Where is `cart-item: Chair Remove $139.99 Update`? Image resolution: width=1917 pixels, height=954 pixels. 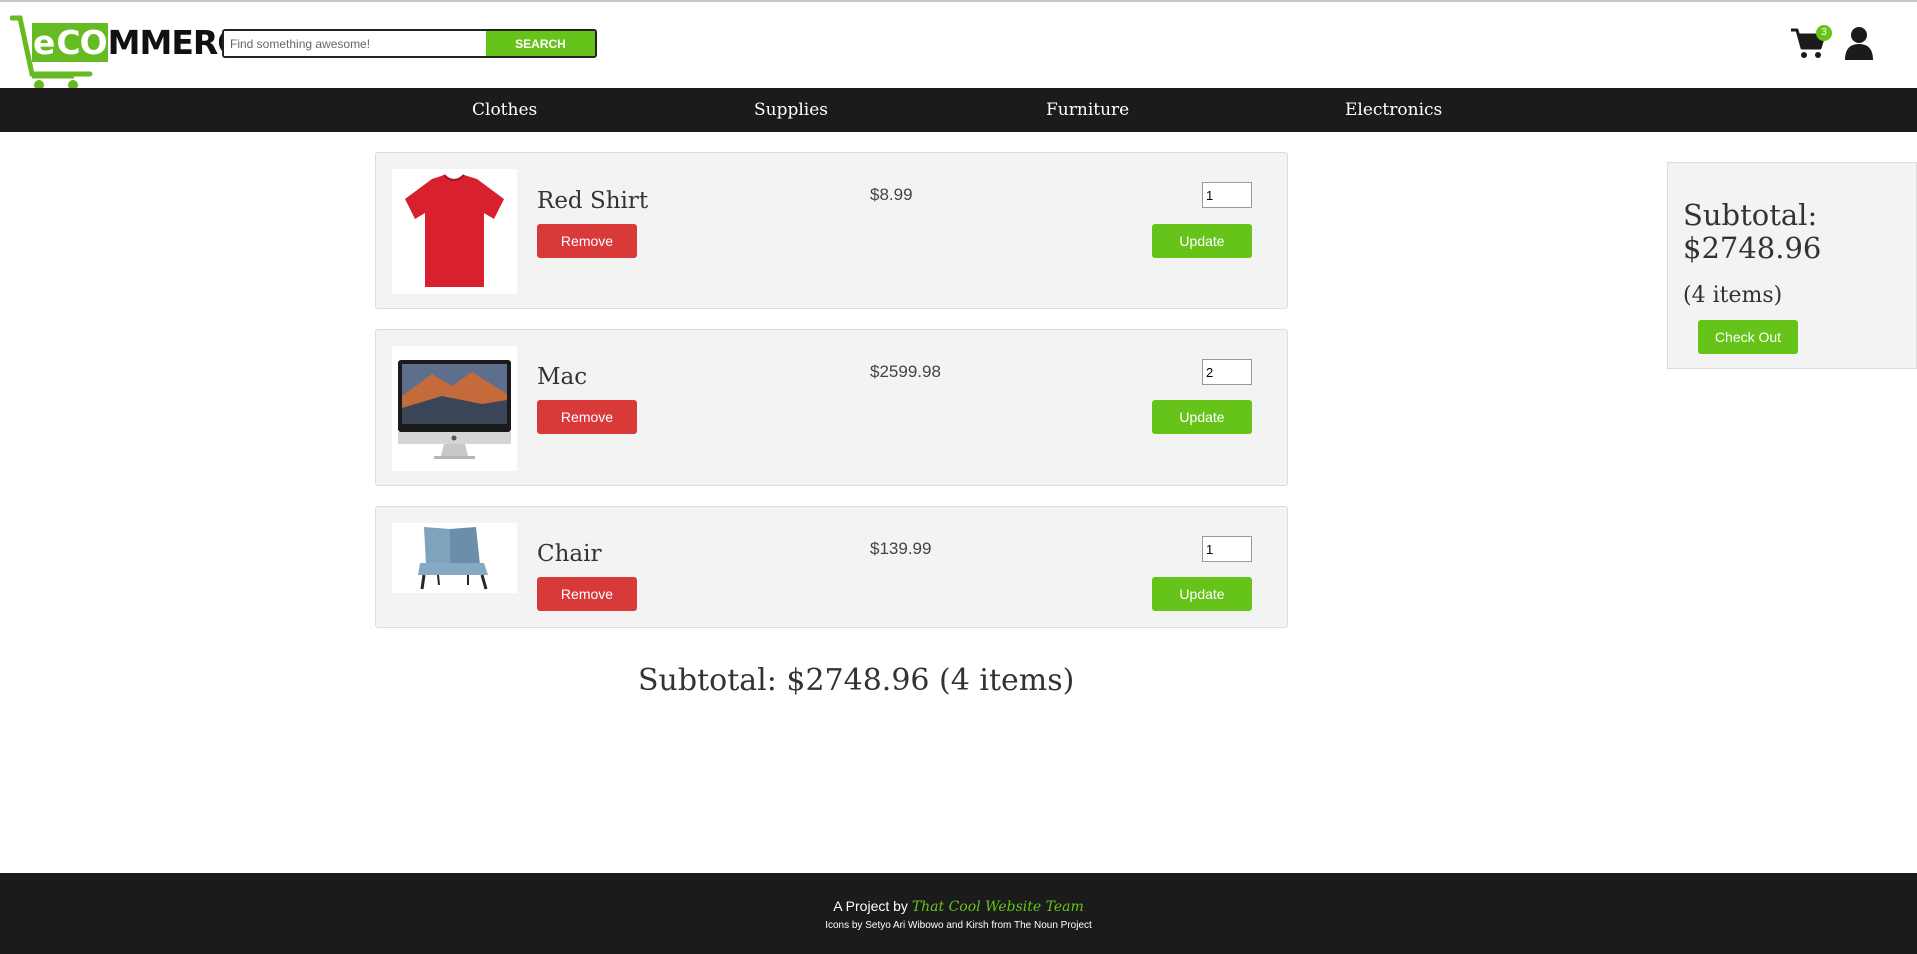 cart-item: Chair Remove $139.99 Update is located at coordinates (831, 567).